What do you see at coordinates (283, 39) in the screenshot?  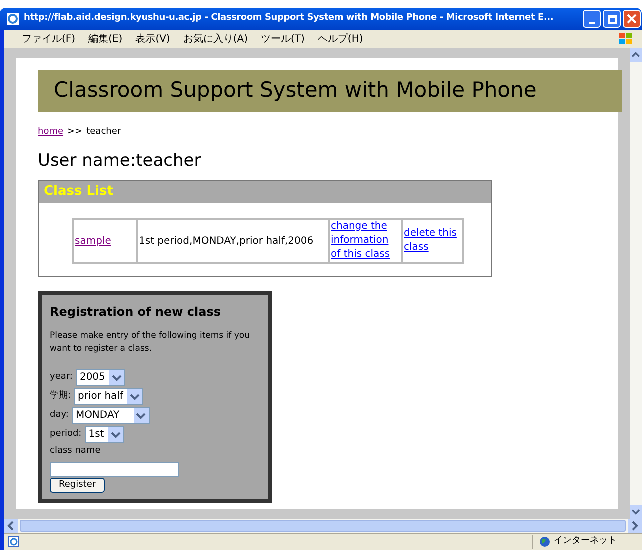 I see `menu-item: ツール(T)` at bounding box center [283, 39].